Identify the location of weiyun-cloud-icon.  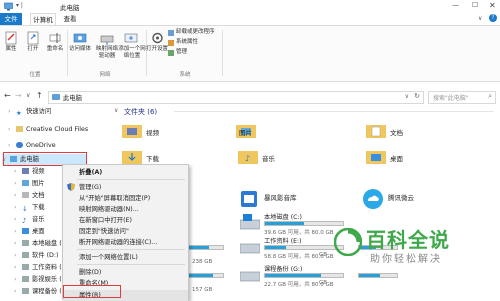
(373, 199).